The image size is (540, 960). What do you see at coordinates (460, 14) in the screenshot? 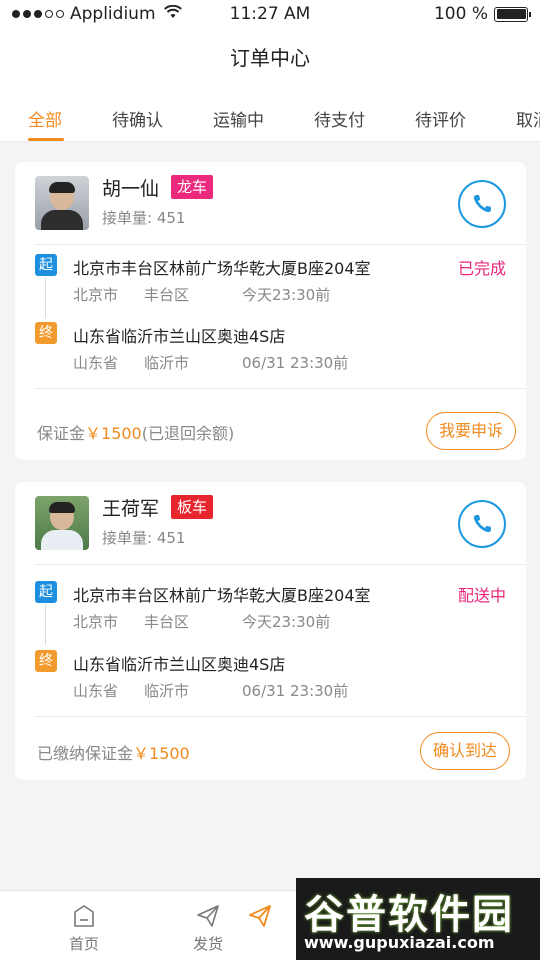
I see `battery-percent: 100 %` at bounding box center [460, 14].